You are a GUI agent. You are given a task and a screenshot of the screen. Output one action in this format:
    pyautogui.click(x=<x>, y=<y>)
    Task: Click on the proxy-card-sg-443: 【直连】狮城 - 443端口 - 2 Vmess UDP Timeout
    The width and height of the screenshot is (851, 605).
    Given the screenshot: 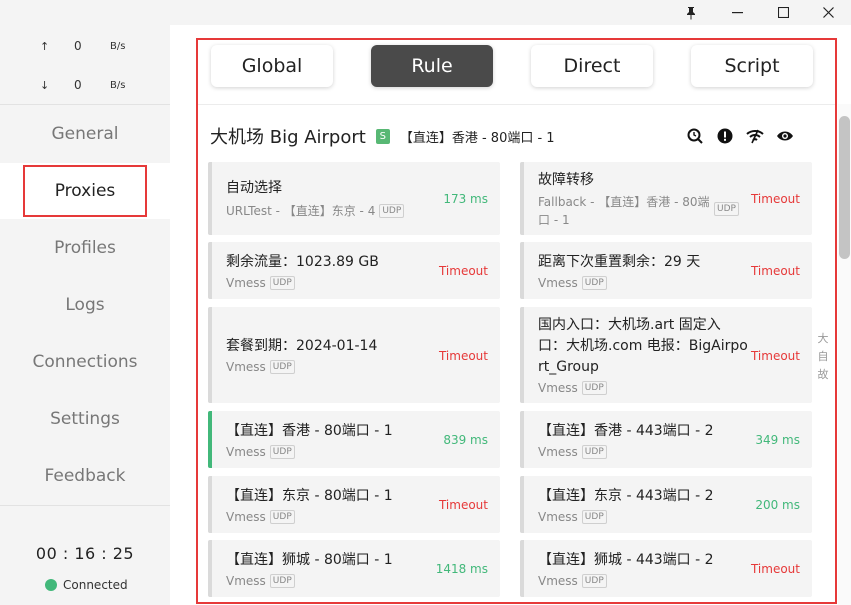 What is the action you would take?
    pyautogui.click(x=666, y=568)
    